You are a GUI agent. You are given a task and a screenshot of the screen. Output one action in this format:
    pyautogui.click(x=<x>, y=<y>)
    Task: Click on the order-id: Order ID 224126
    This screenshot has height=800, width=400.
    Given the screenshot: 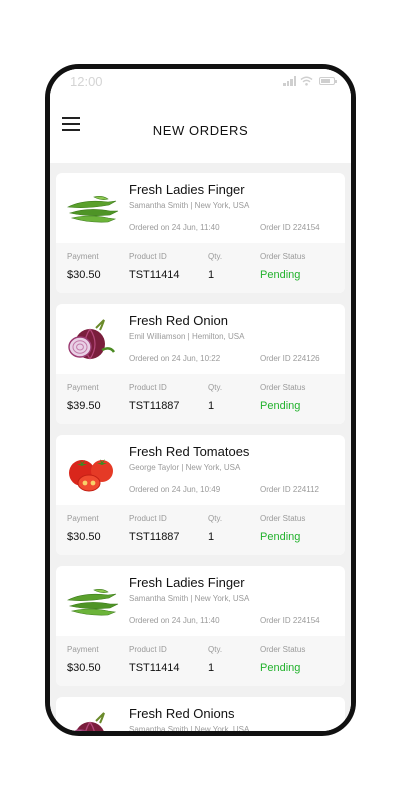 What is the action you would take?
    pyautogui.click(x=290, y=358)
    